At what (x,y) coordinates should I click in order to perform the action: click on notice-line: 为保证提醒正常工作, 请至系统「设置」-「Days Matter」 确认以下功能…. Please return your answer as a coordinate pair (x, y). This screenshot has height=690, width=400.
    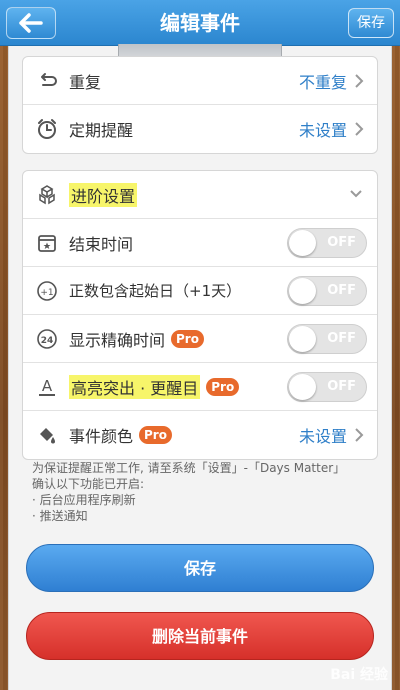
    Looking at the image, I should click on (189, 476).